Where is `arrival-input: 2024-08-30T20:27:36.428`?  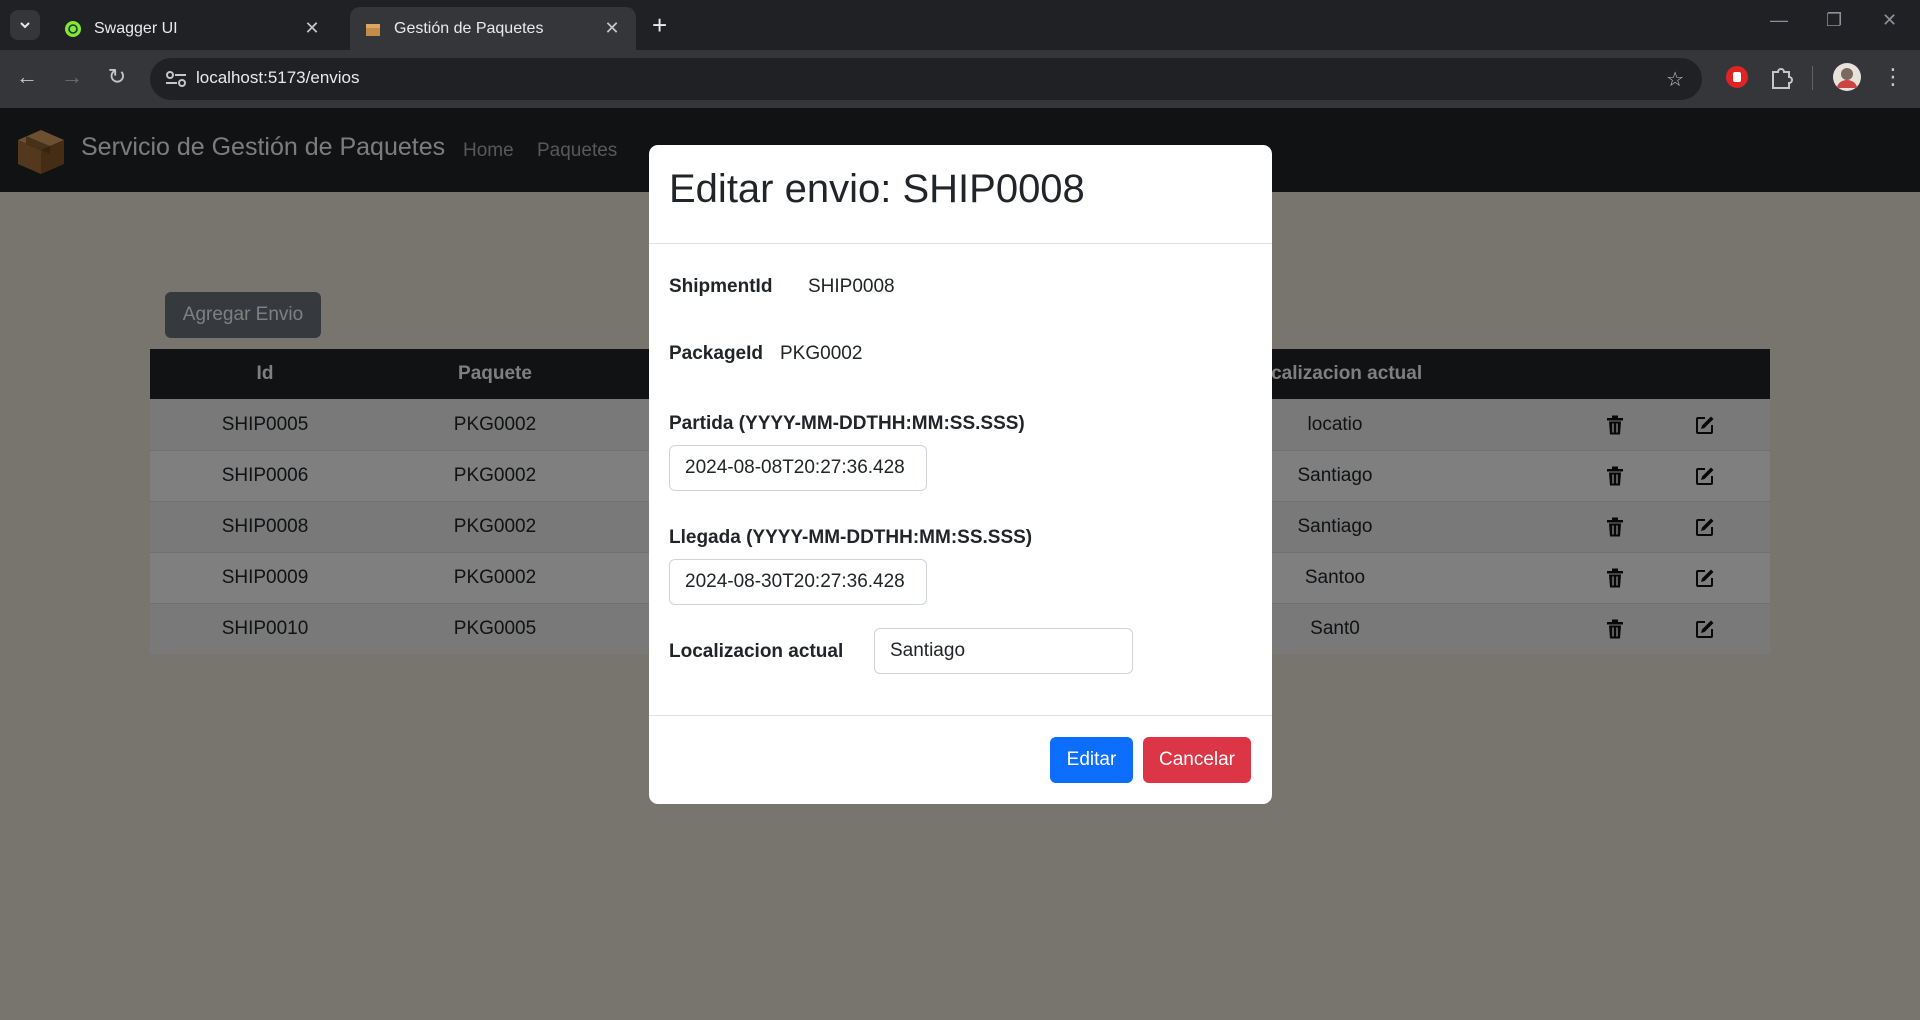
arrival-input: 2024-08-30T20:27:36.428 is located at coordinates (798, 582).